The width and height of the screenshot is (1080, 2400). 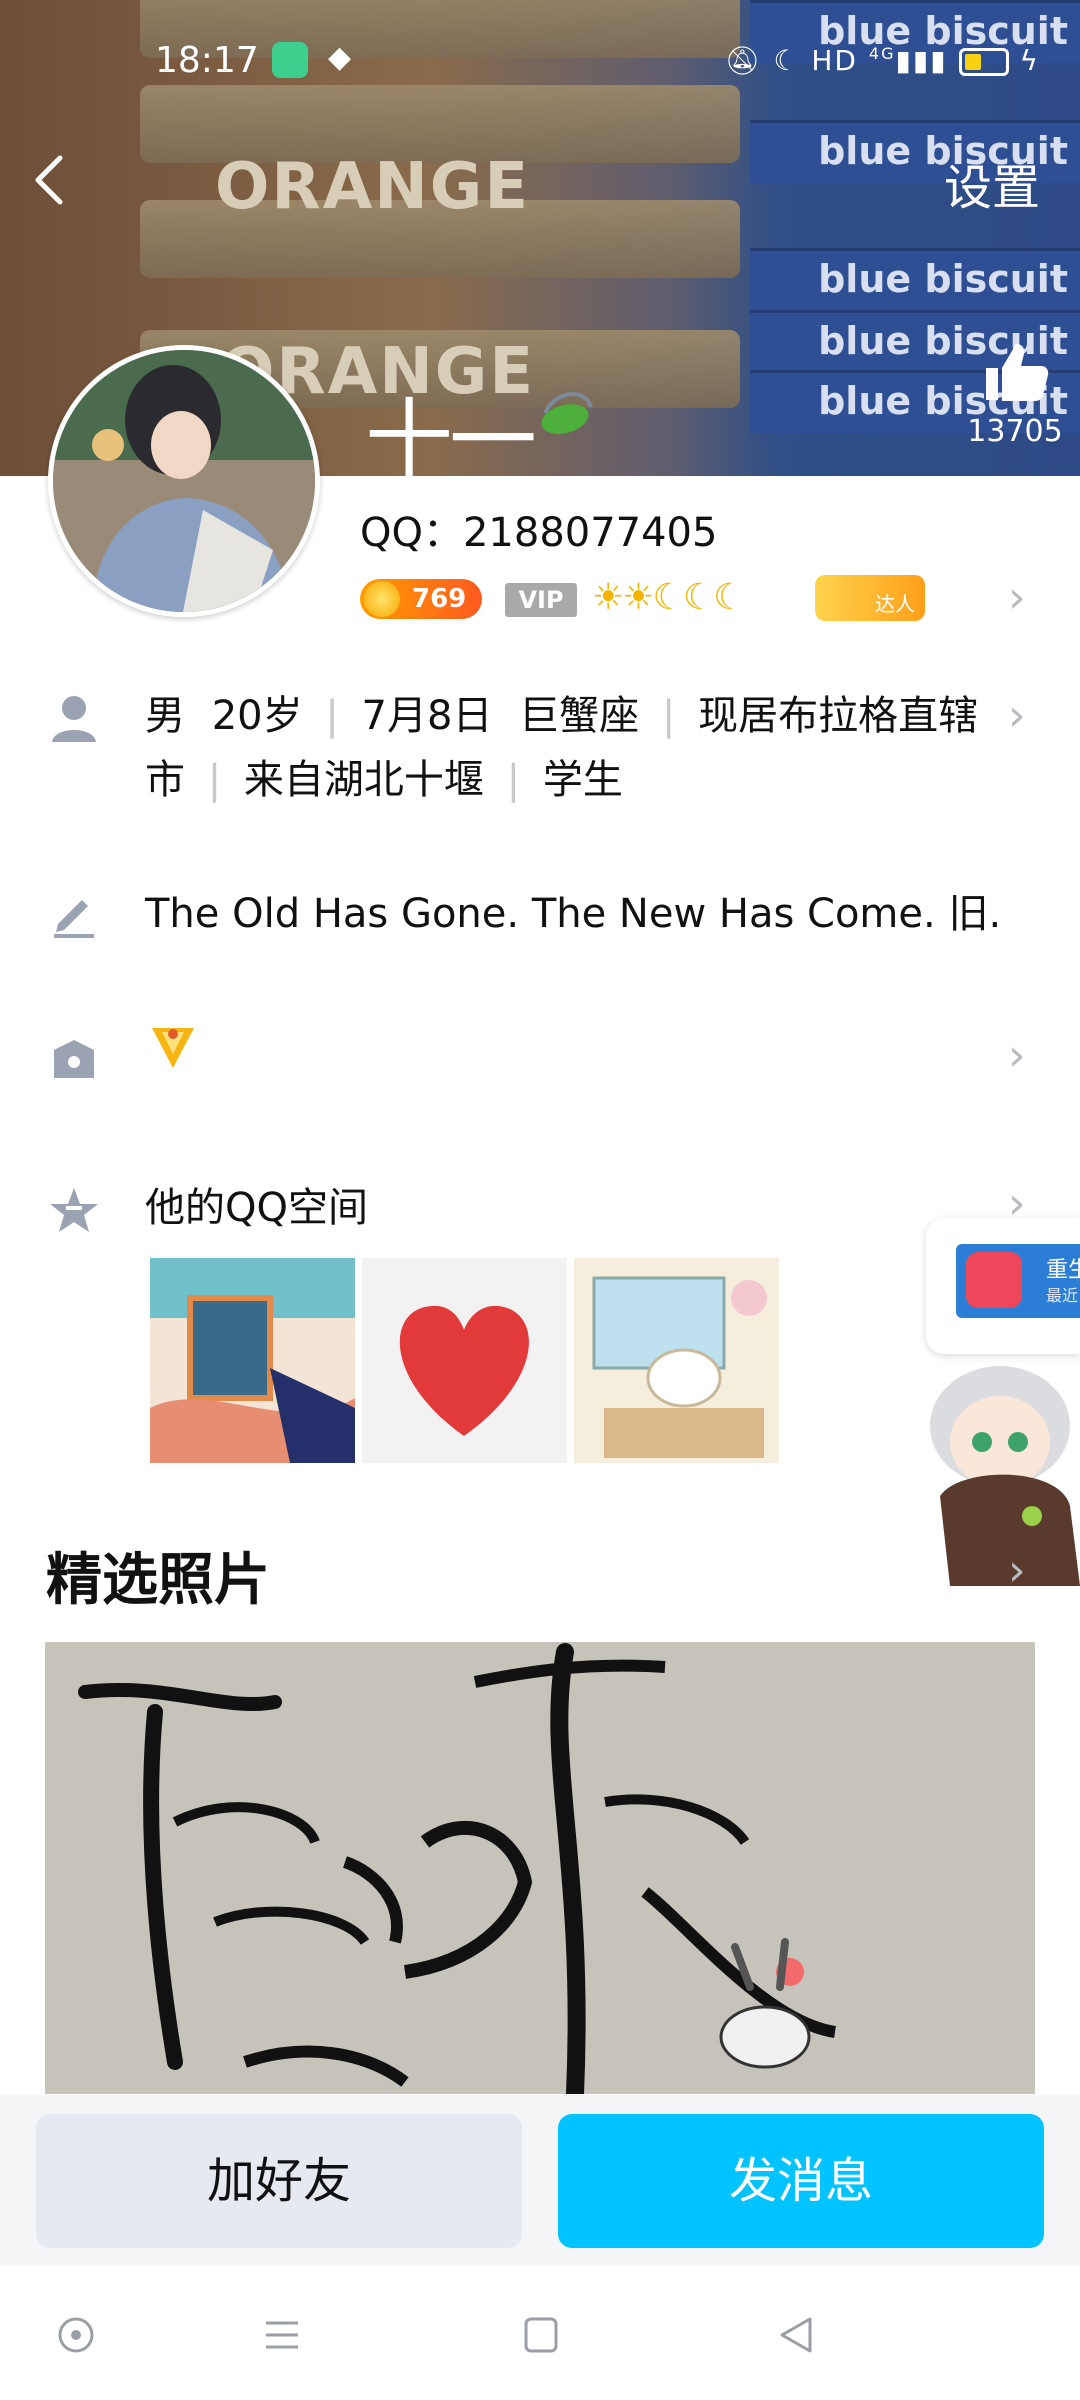 I want to click on floating-notification: 重生 最近, so click(x=1003, y=1286).